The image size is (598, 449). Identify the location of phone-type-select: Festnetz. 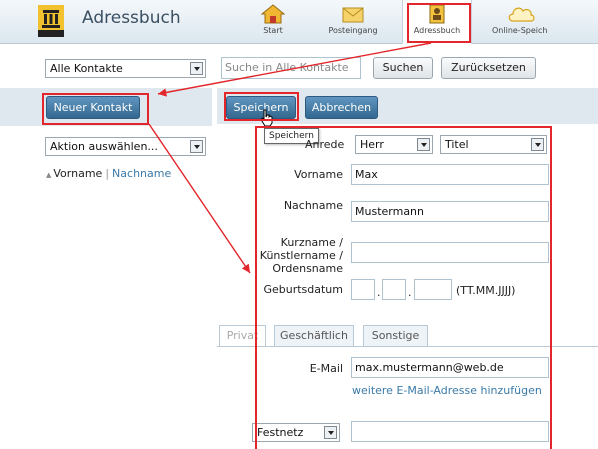
(296, 432).